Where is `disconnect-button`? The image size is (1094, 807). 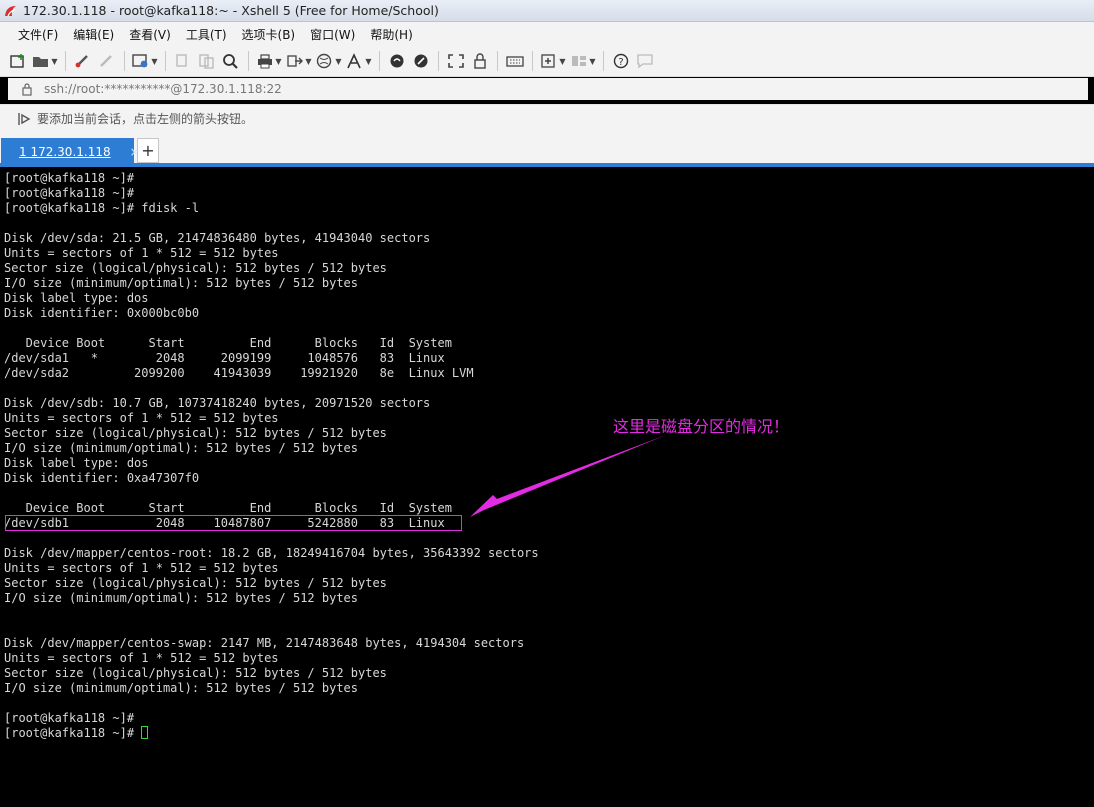 disconnect-button is located at coordinates (107, 61).